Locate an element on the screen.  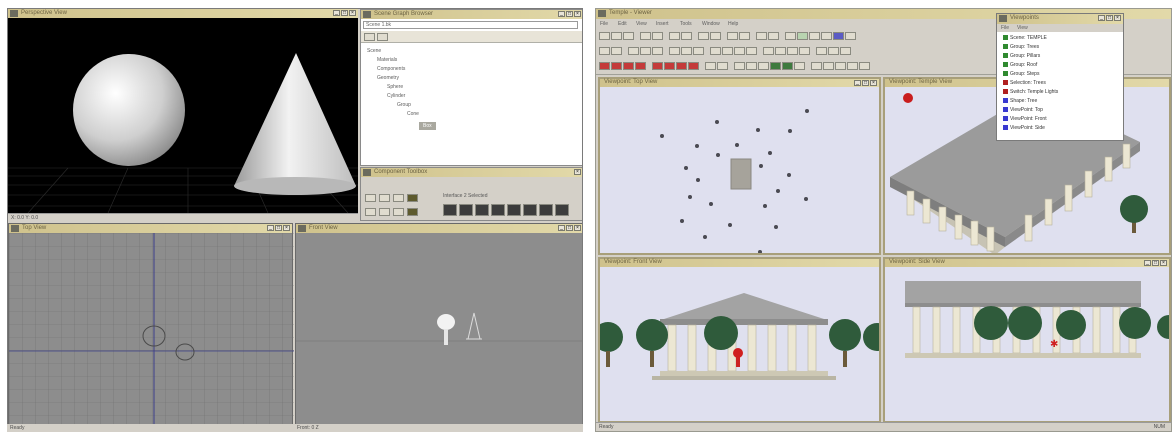
viewport-titlebar: Viewpoint: Top View _ □ × is located at coordinates (739, 83).